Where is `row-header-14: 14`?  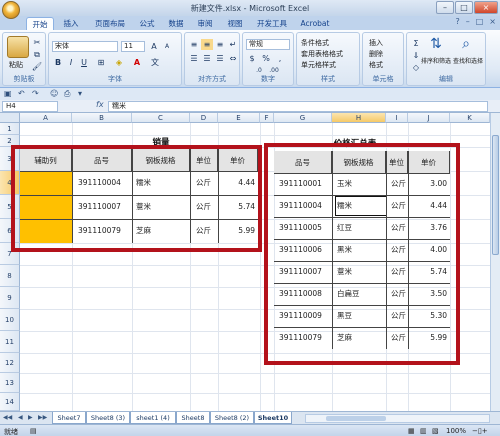
row-header-14: 14 is located at coordinates (10, 402).